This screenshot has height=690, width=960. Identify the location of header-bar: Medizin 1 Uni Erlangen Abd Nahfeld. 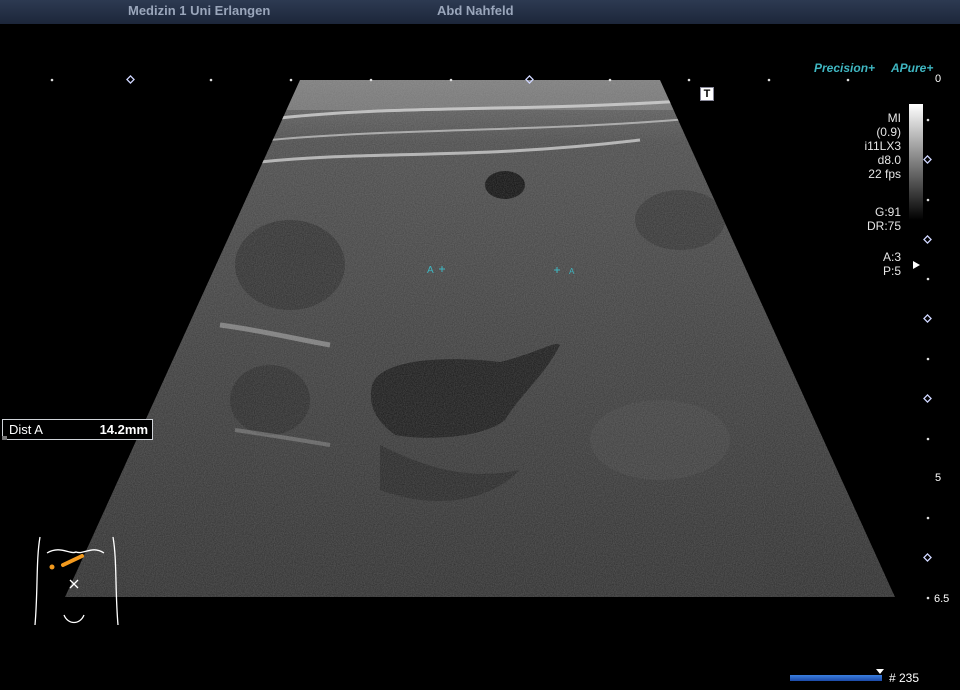
(480, 12).